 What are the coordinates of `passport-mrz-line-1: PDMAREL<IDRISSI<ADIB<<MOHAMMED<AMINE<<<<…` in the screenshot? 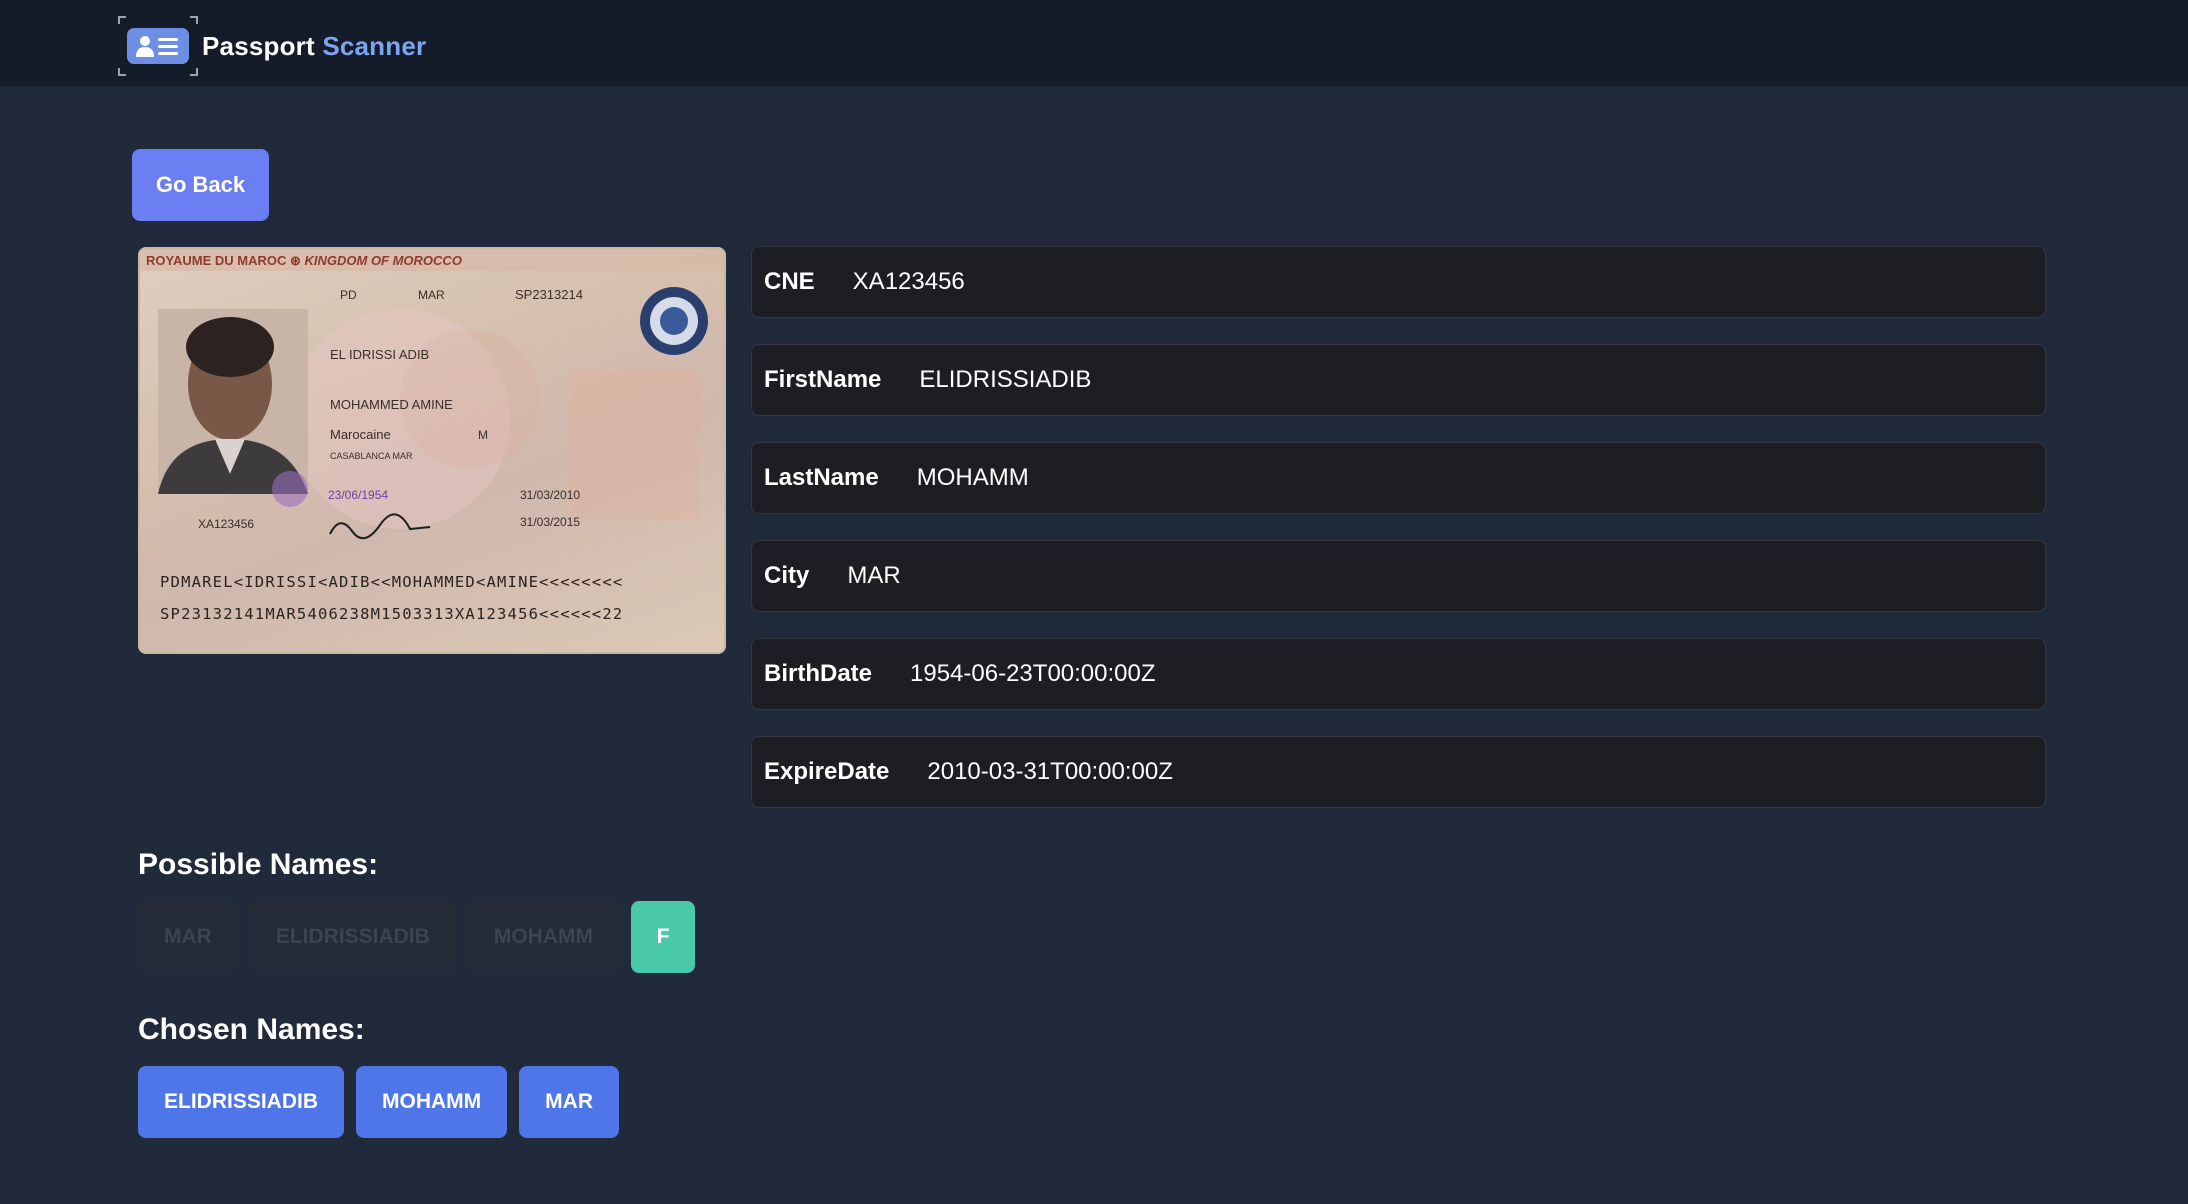 It's located at (391, 582).